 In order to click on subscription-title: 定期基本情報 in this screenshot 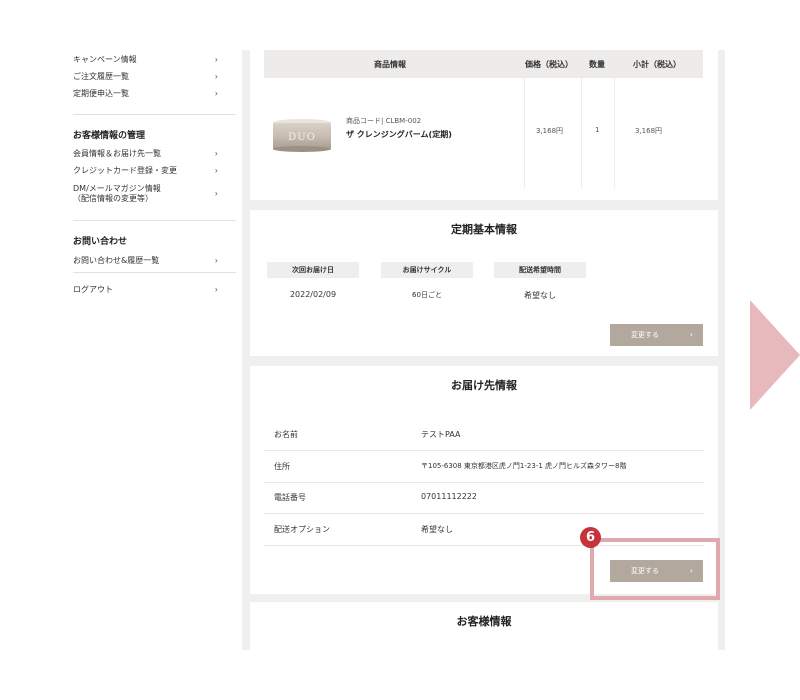, I will do `click(484, 229)`.